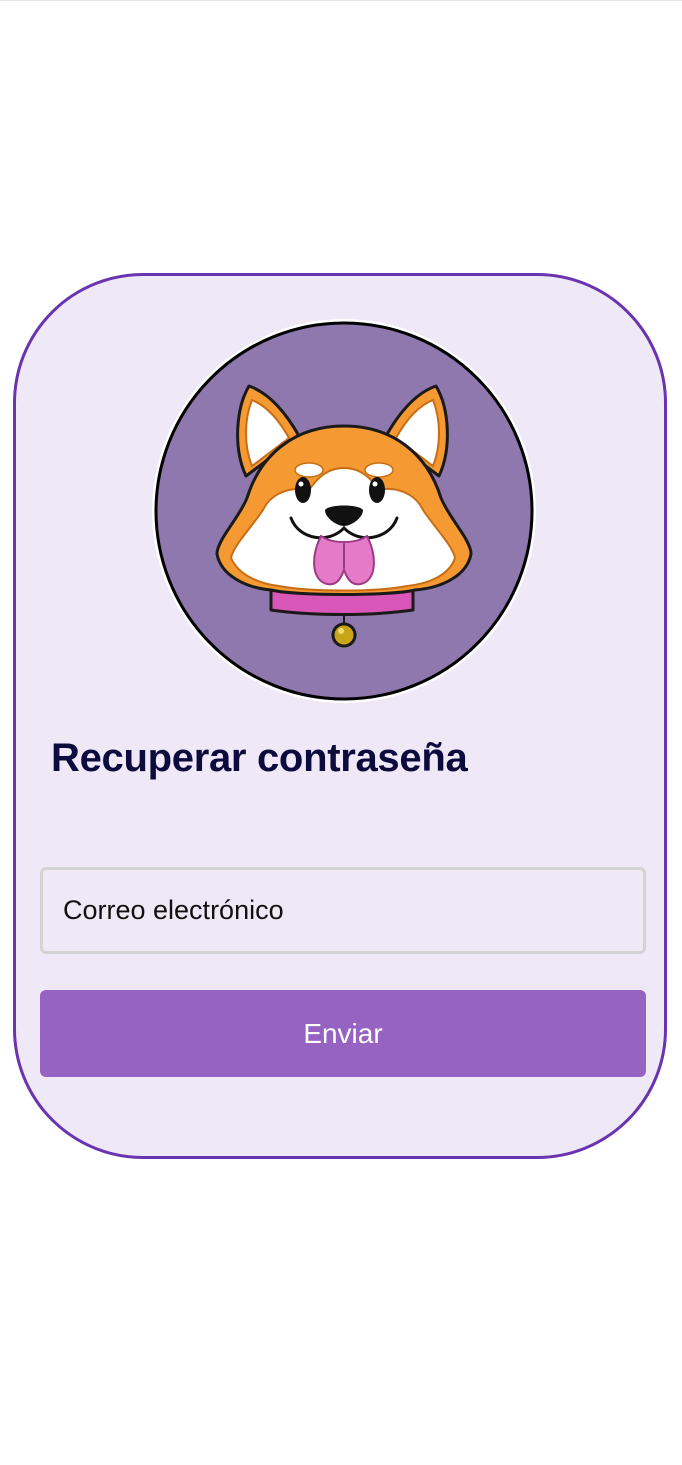  Describe the element at coordinates (341, 0) in the screenshot. I see `top-divider` at that location.